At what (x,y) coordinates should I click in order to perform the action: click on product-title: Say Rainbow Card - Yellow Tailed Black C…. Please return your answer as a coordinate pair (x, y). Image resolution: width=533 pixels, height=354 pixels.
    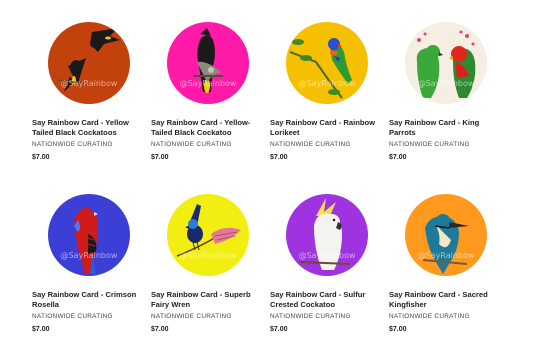
    Looking at the image, I should click on (86, 128).